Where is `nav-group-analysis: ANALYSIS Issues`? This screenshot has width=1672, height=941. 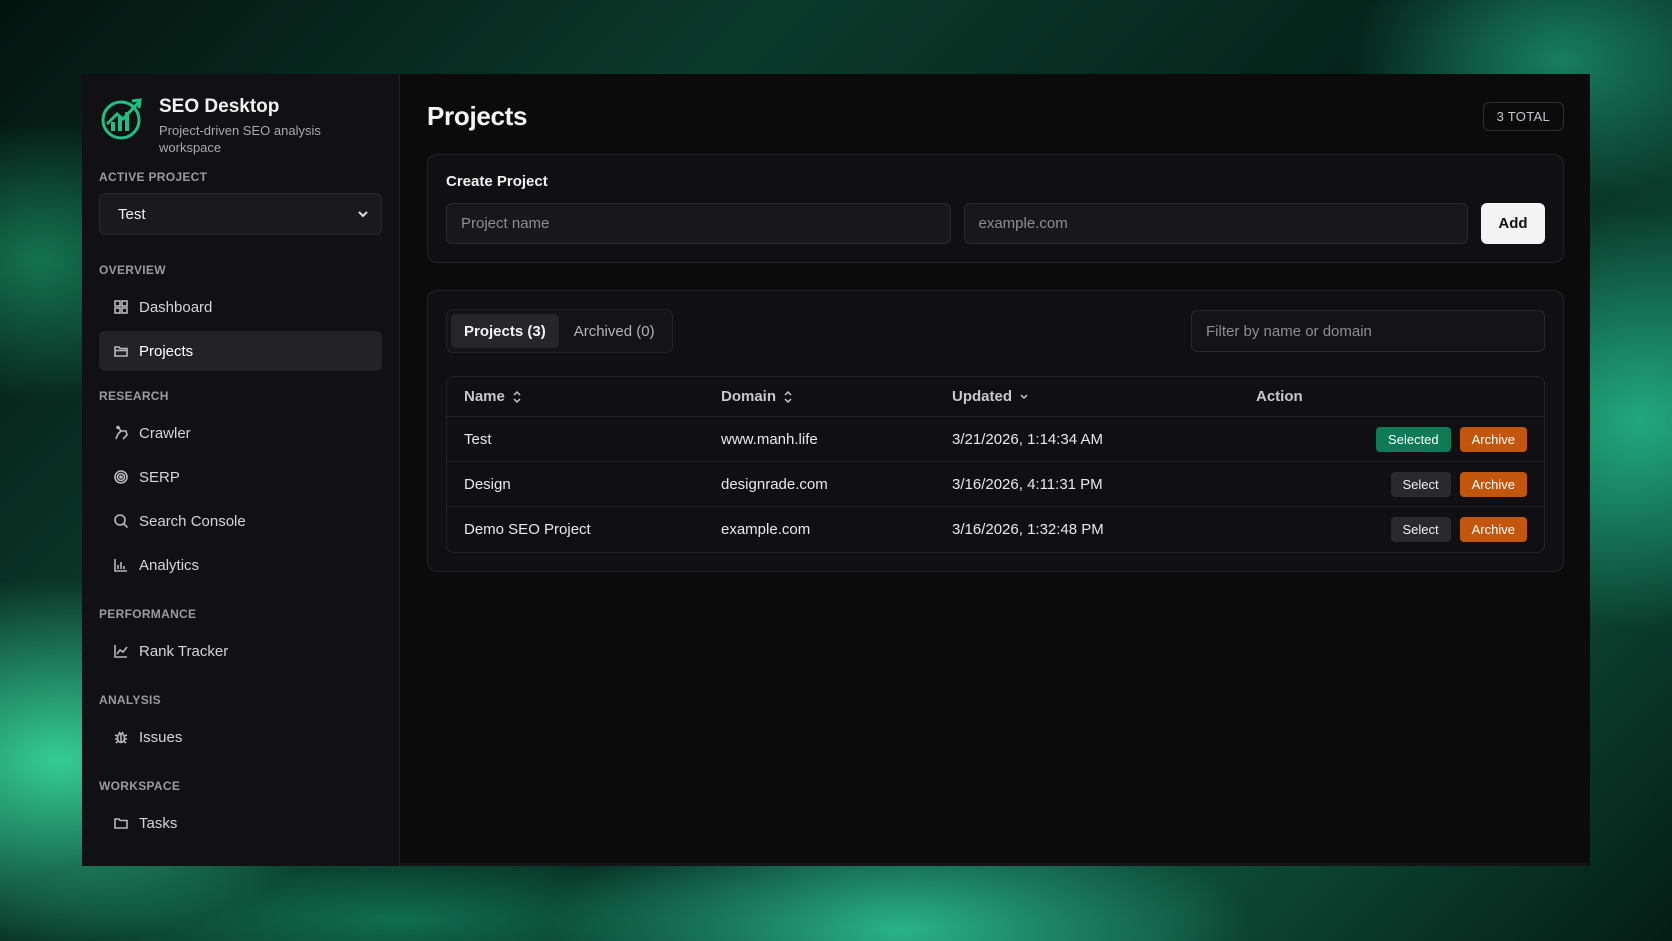
nav-group-analysis: ANALYSIS Issues is located at coordinates (240, 725).